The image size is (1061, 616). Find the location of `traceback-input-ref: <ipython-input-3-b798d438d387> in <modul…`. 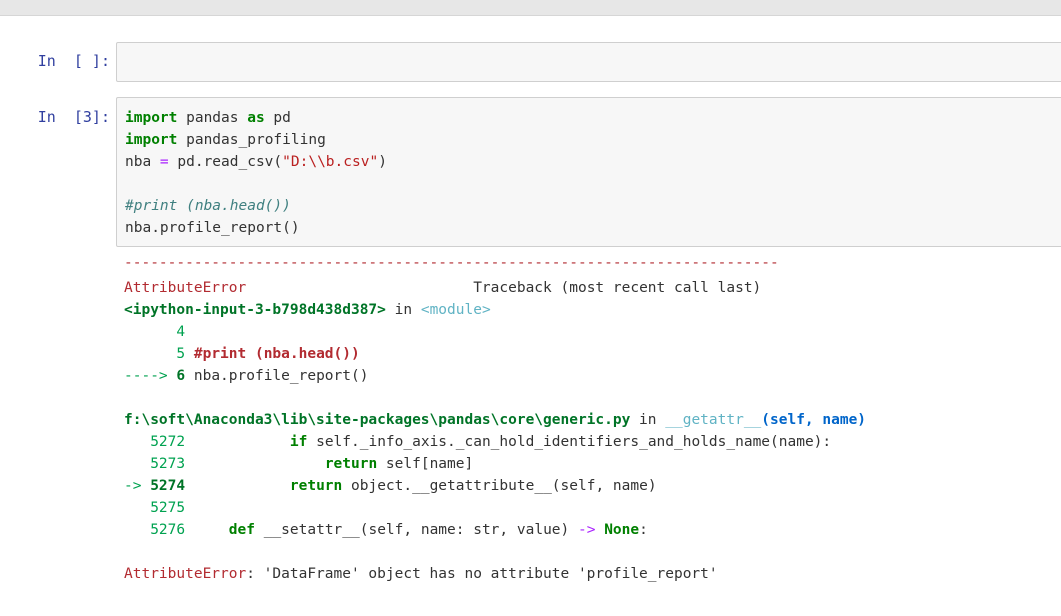

traceback-input-ref: <ipython-input-3-b798d438d387> in <modul… is located at coordinates (307, 310).